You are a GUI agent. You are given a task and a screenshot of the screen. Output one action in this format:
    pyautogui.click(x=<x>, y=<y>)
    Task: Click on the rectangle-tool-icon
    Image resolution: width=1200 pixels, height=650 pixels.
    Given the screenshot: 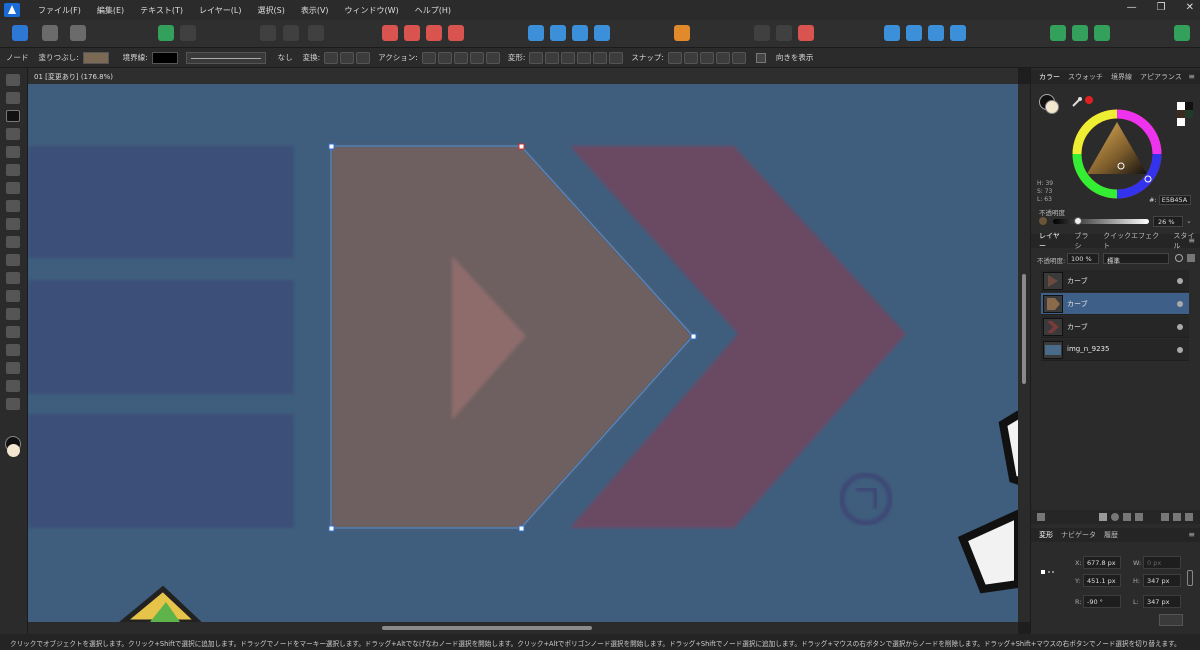 What is the action you would take?
    pyautogui.click(x=13, y=296)
    